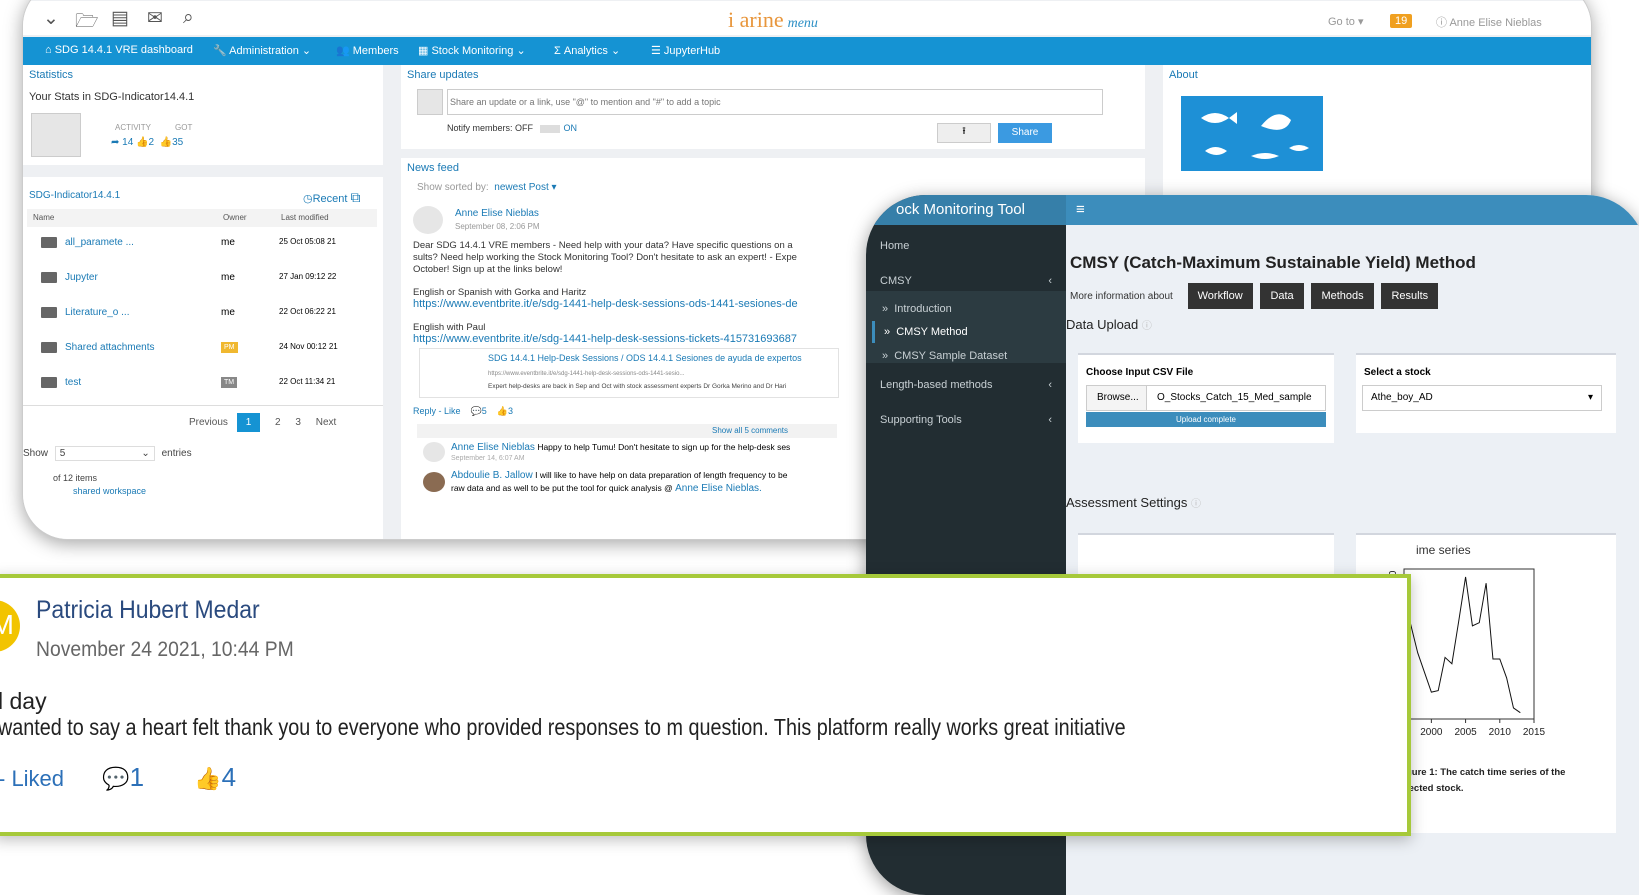 Image resolution: width=1639 pixels, height=895 pixels. I want to click on nav-label: Analytics, so click(585, 51).